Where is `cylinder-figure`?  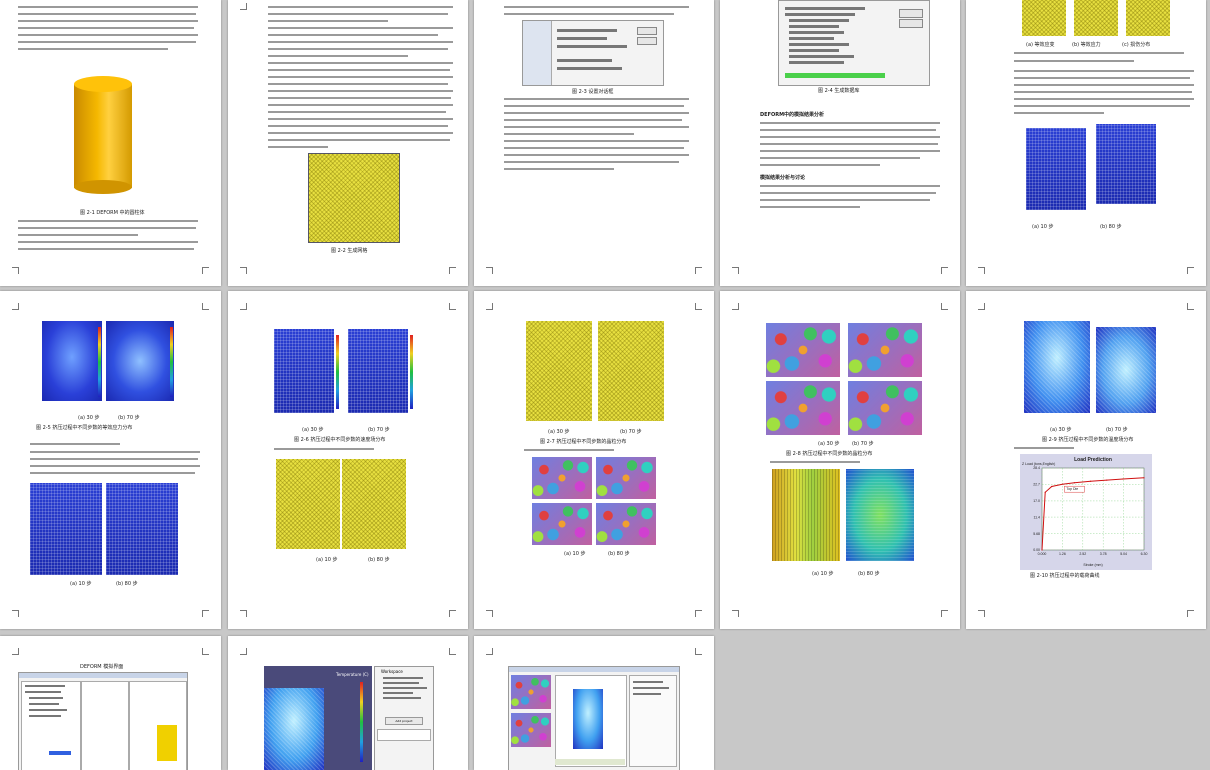
cylinder-figure is located at coordinates (103, 135).